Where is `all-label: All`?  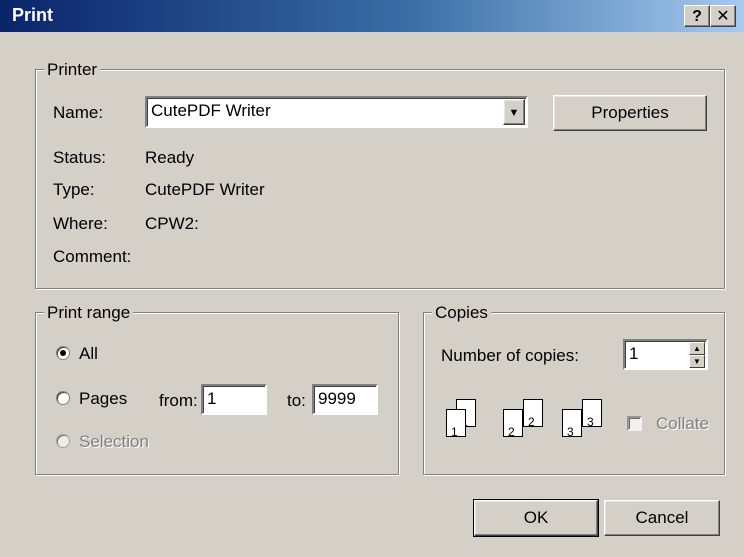
all-label: All is located at coordinates (88, 353).